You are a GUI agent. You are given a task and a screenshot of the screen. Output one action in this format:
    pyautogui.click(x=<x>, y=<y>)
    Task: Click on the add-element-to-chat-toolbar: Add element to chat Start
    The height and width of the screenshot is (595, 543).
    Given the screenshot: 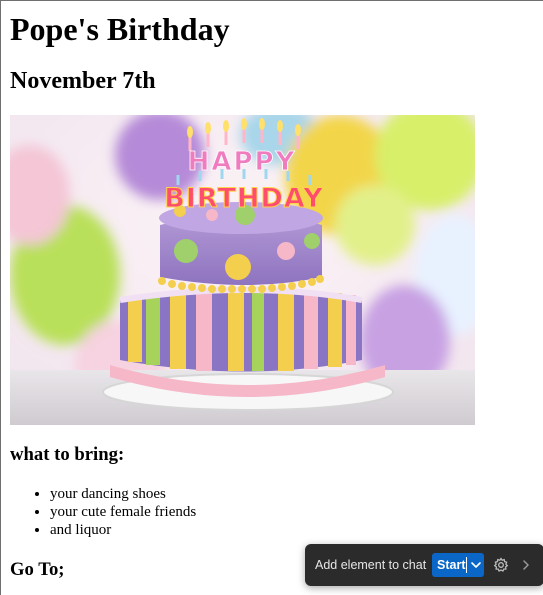 What is the action you would take?
    pyautogui.click(x=424, y=565)
    